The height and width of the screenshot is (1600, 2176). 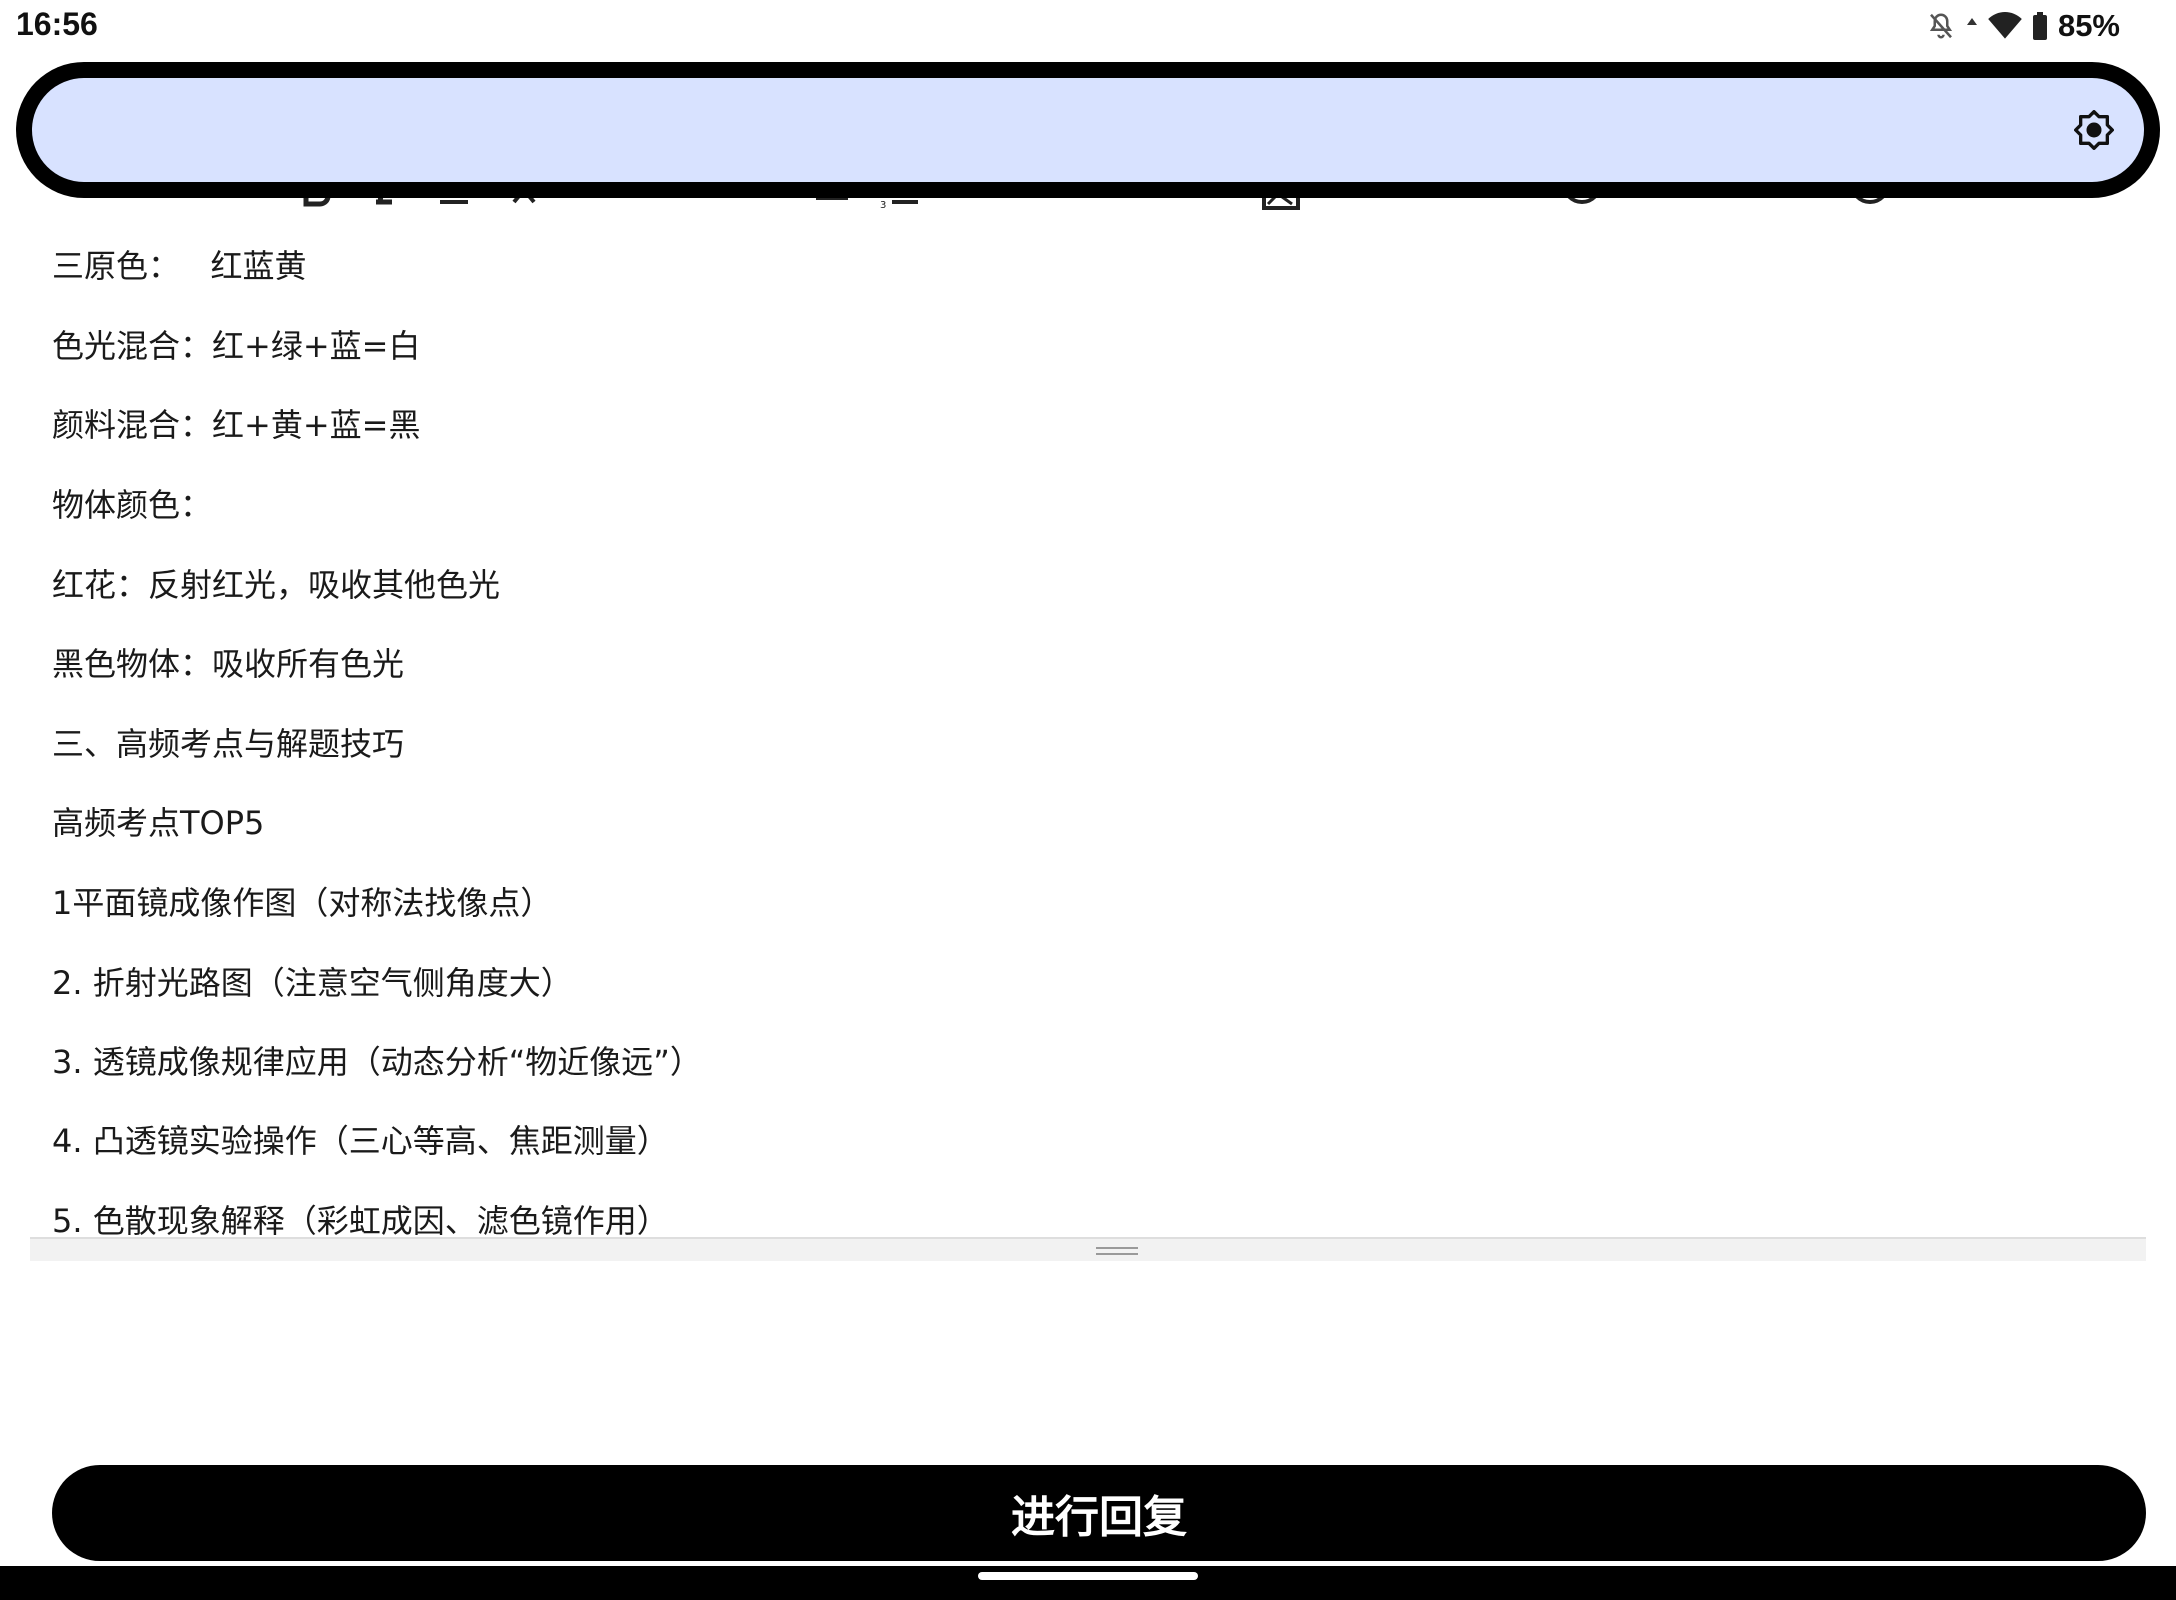 I want to click on wifi-icon, so click(x=2005, y=26).